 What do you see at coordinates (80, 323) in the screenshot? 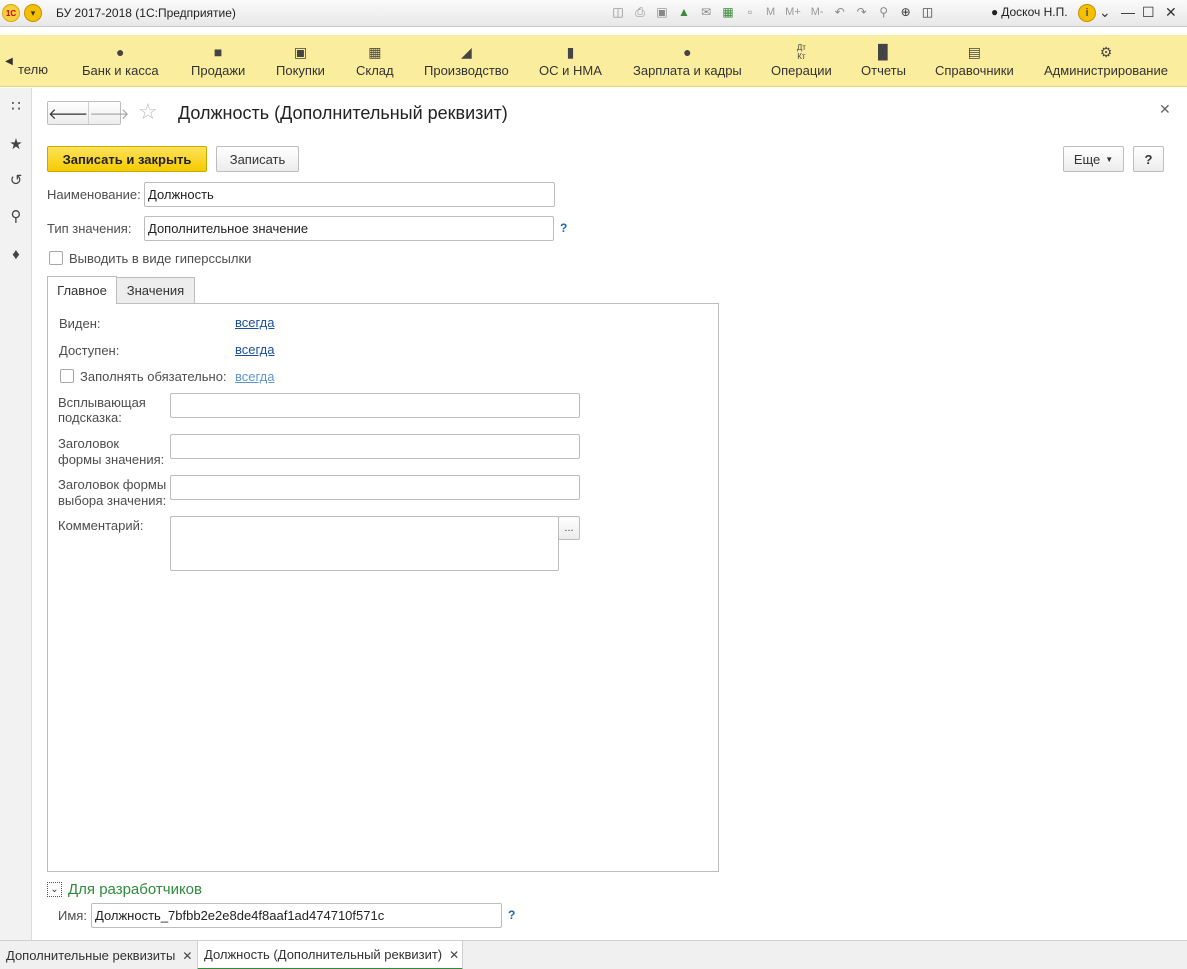
I see `visible-label: Виден:` at bounding box center [80, 323].